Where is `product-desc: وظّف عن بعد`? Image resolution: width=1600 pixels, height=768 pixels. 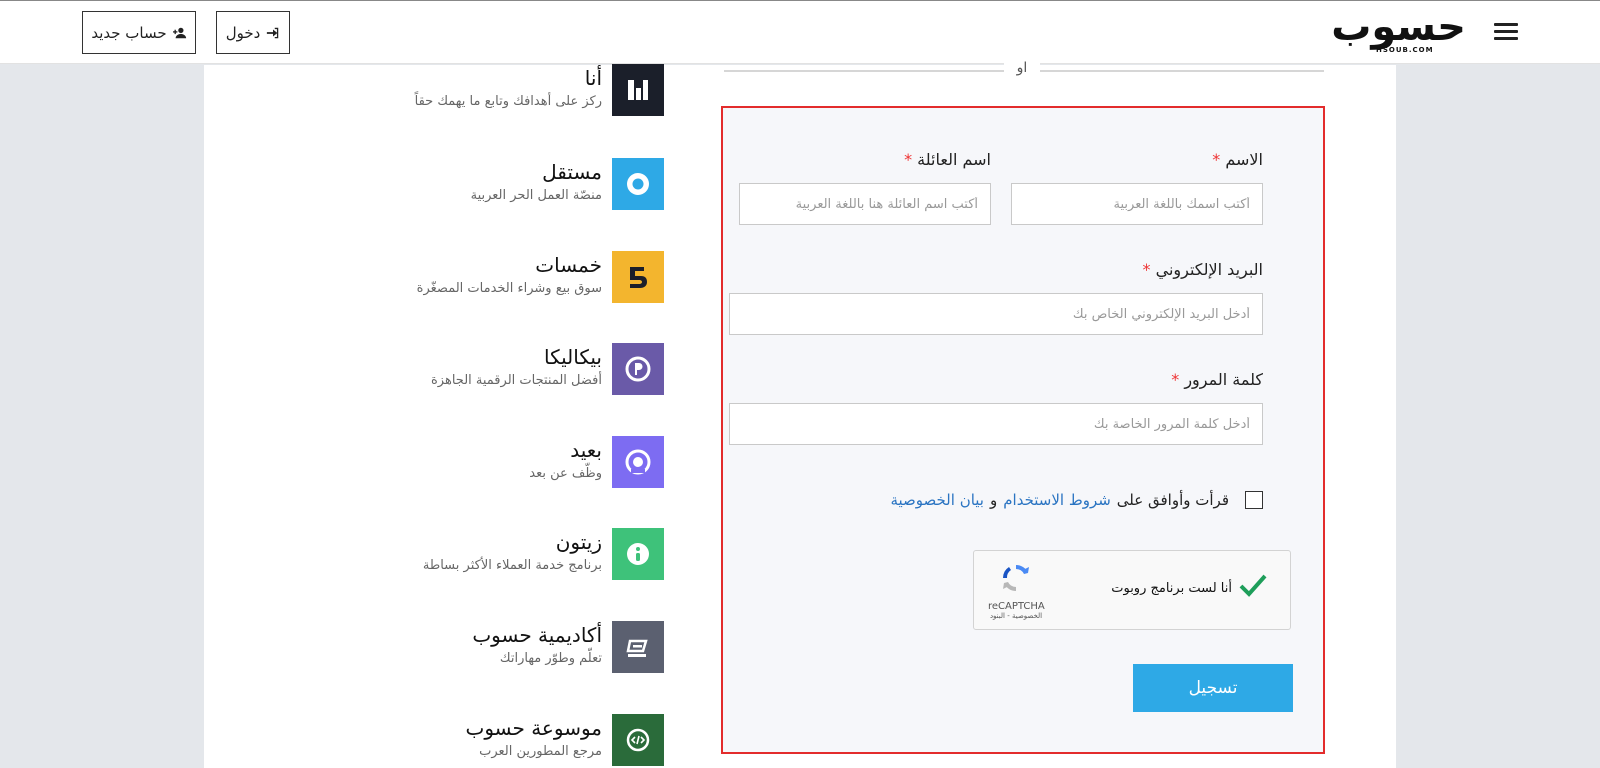 product-desc: وظّف عن بعد is located at coordinates (565, 473).